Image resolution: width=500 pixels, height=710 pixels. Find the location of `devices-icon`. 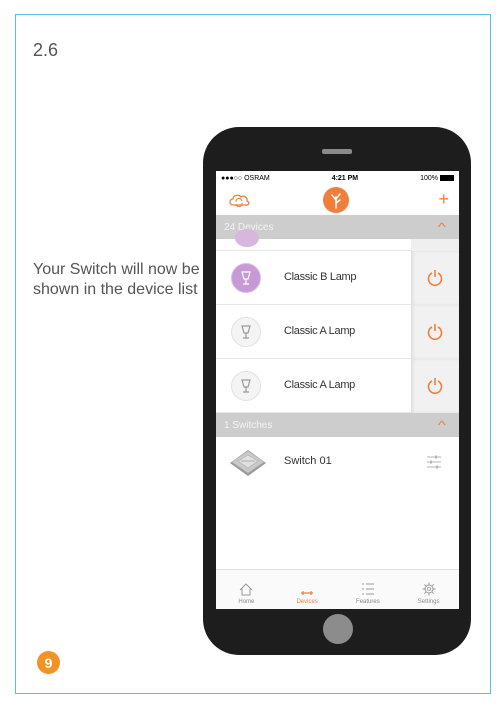

devices-icon is located at coordinates (307, 593).